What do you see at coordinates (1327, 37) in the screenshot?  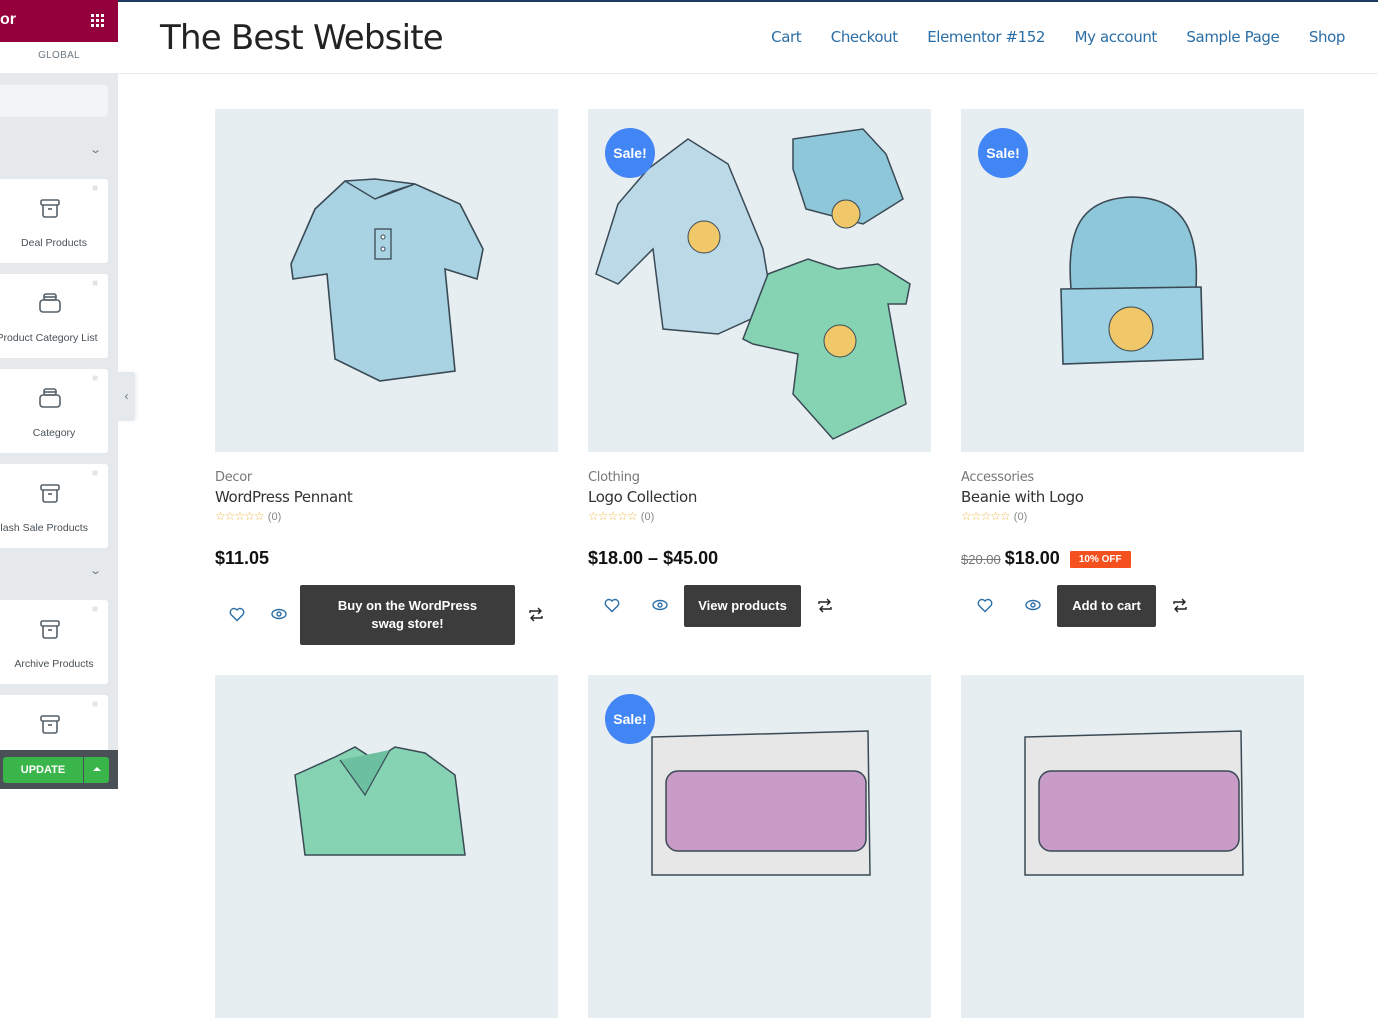 I see `nav-shop: Shop` at bounding box center [1327, 37].